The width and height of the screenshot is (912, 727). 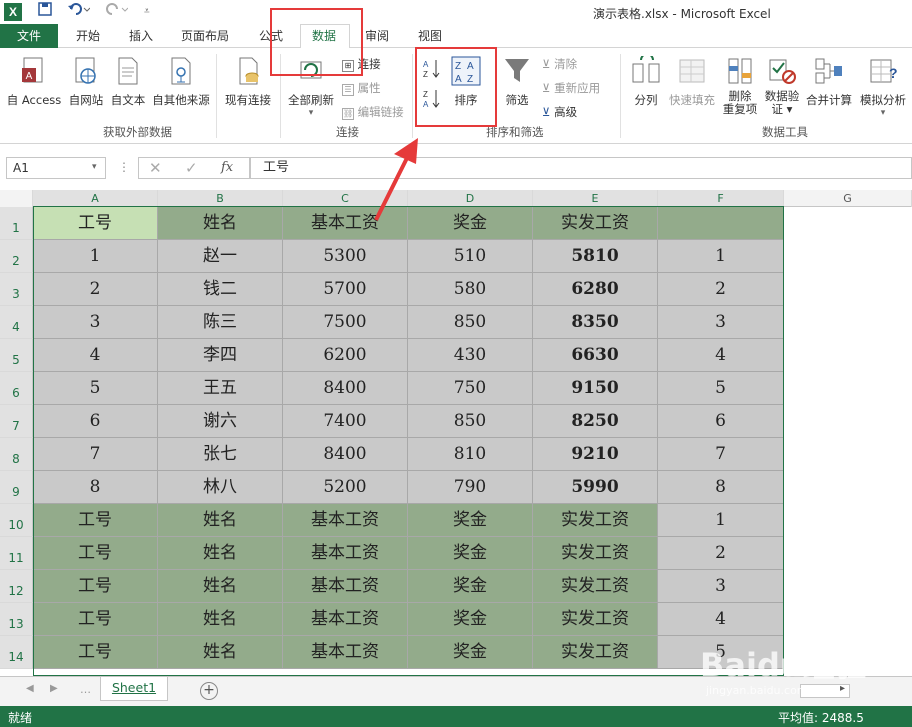 What do you see at coordinates (470, 355) in the screenshot?
I see `cell: 430` at bounding box center [470, 355].